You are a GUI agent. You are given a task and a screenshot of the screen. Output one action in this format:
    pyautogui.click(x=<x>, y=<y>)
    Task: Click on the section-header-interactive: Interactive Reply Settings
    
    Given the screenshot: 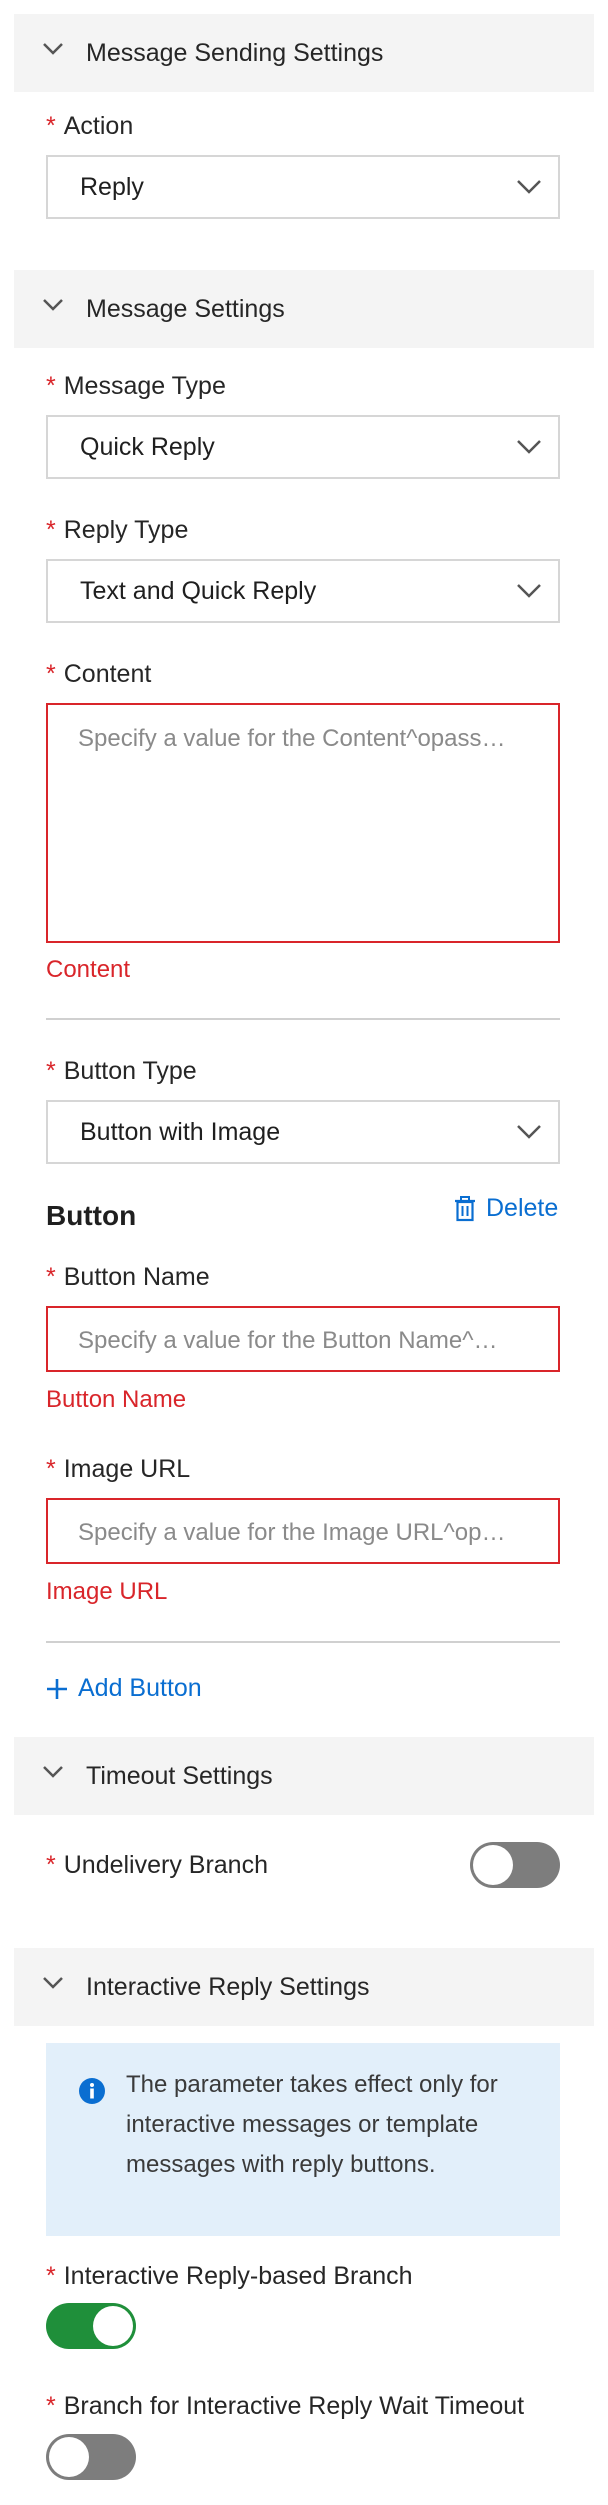 What is the action you would take?
    pyautogui.click(x=304, y=1987)
    